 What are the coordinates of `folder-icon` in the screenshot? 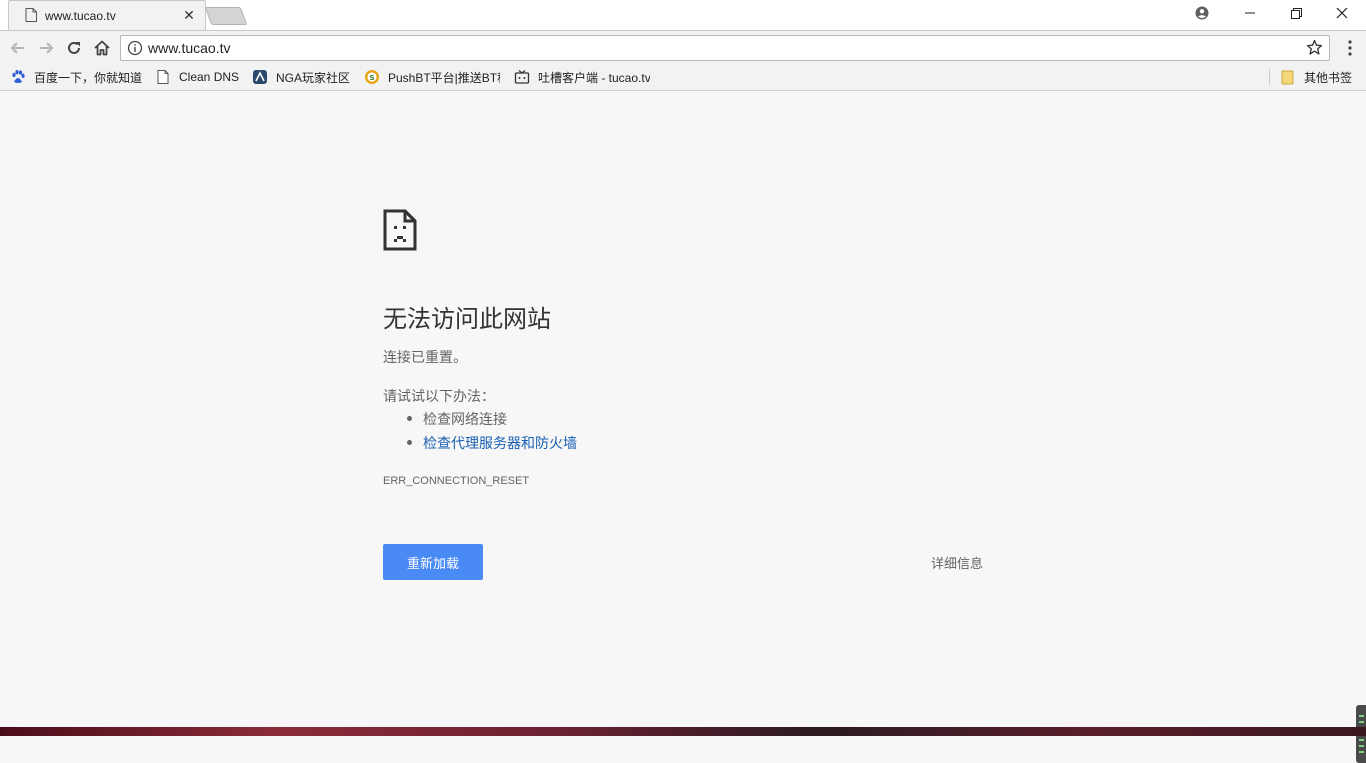 It's located at (1287, 77).